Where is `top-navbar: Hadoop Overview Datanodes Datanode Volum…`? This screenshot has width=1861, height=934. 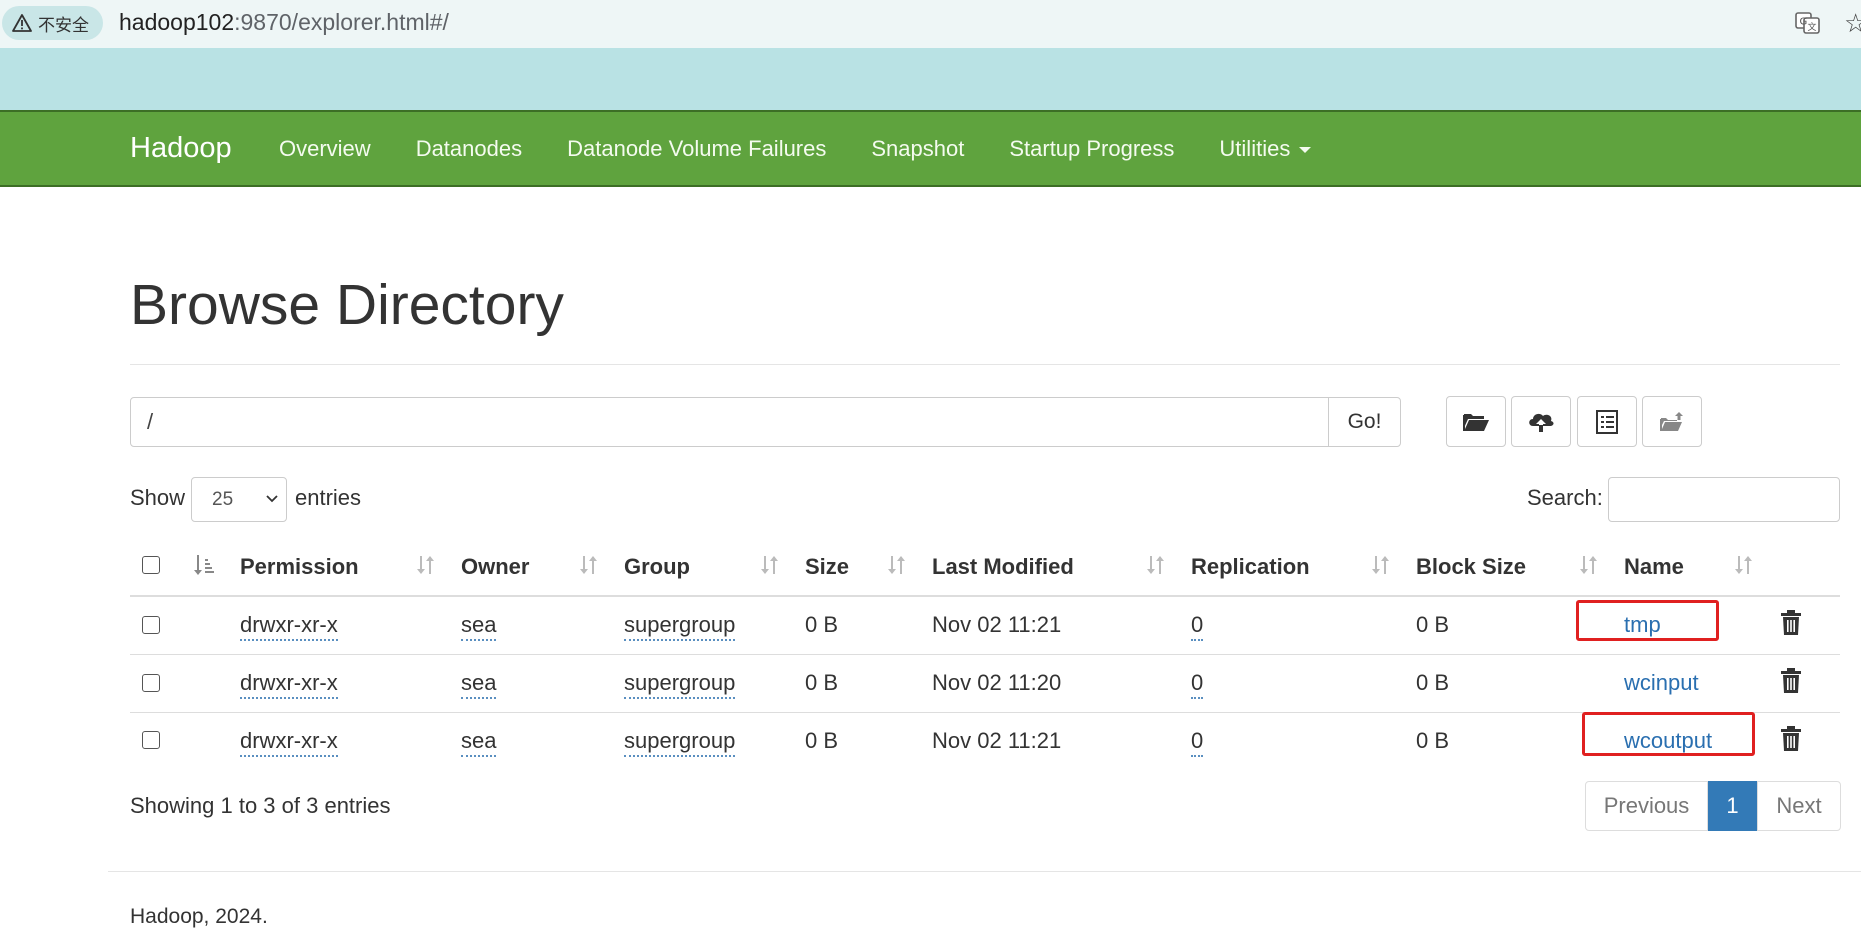 top-navbar: Hadoop Overview Datanodes Datanode Volum… is located at coordinates (930, 148).